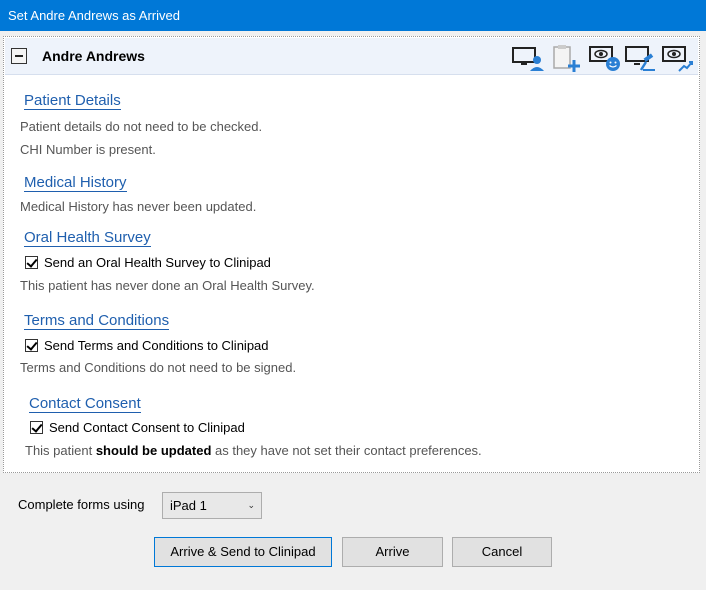 The image size is (706, 590). I want to click on patient-screen-icon, so click(528, 58).